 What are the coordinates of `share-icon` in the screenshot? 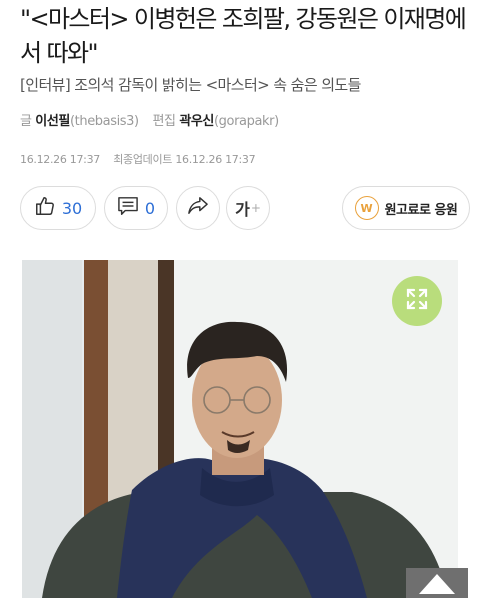 It's located at (198, 208).